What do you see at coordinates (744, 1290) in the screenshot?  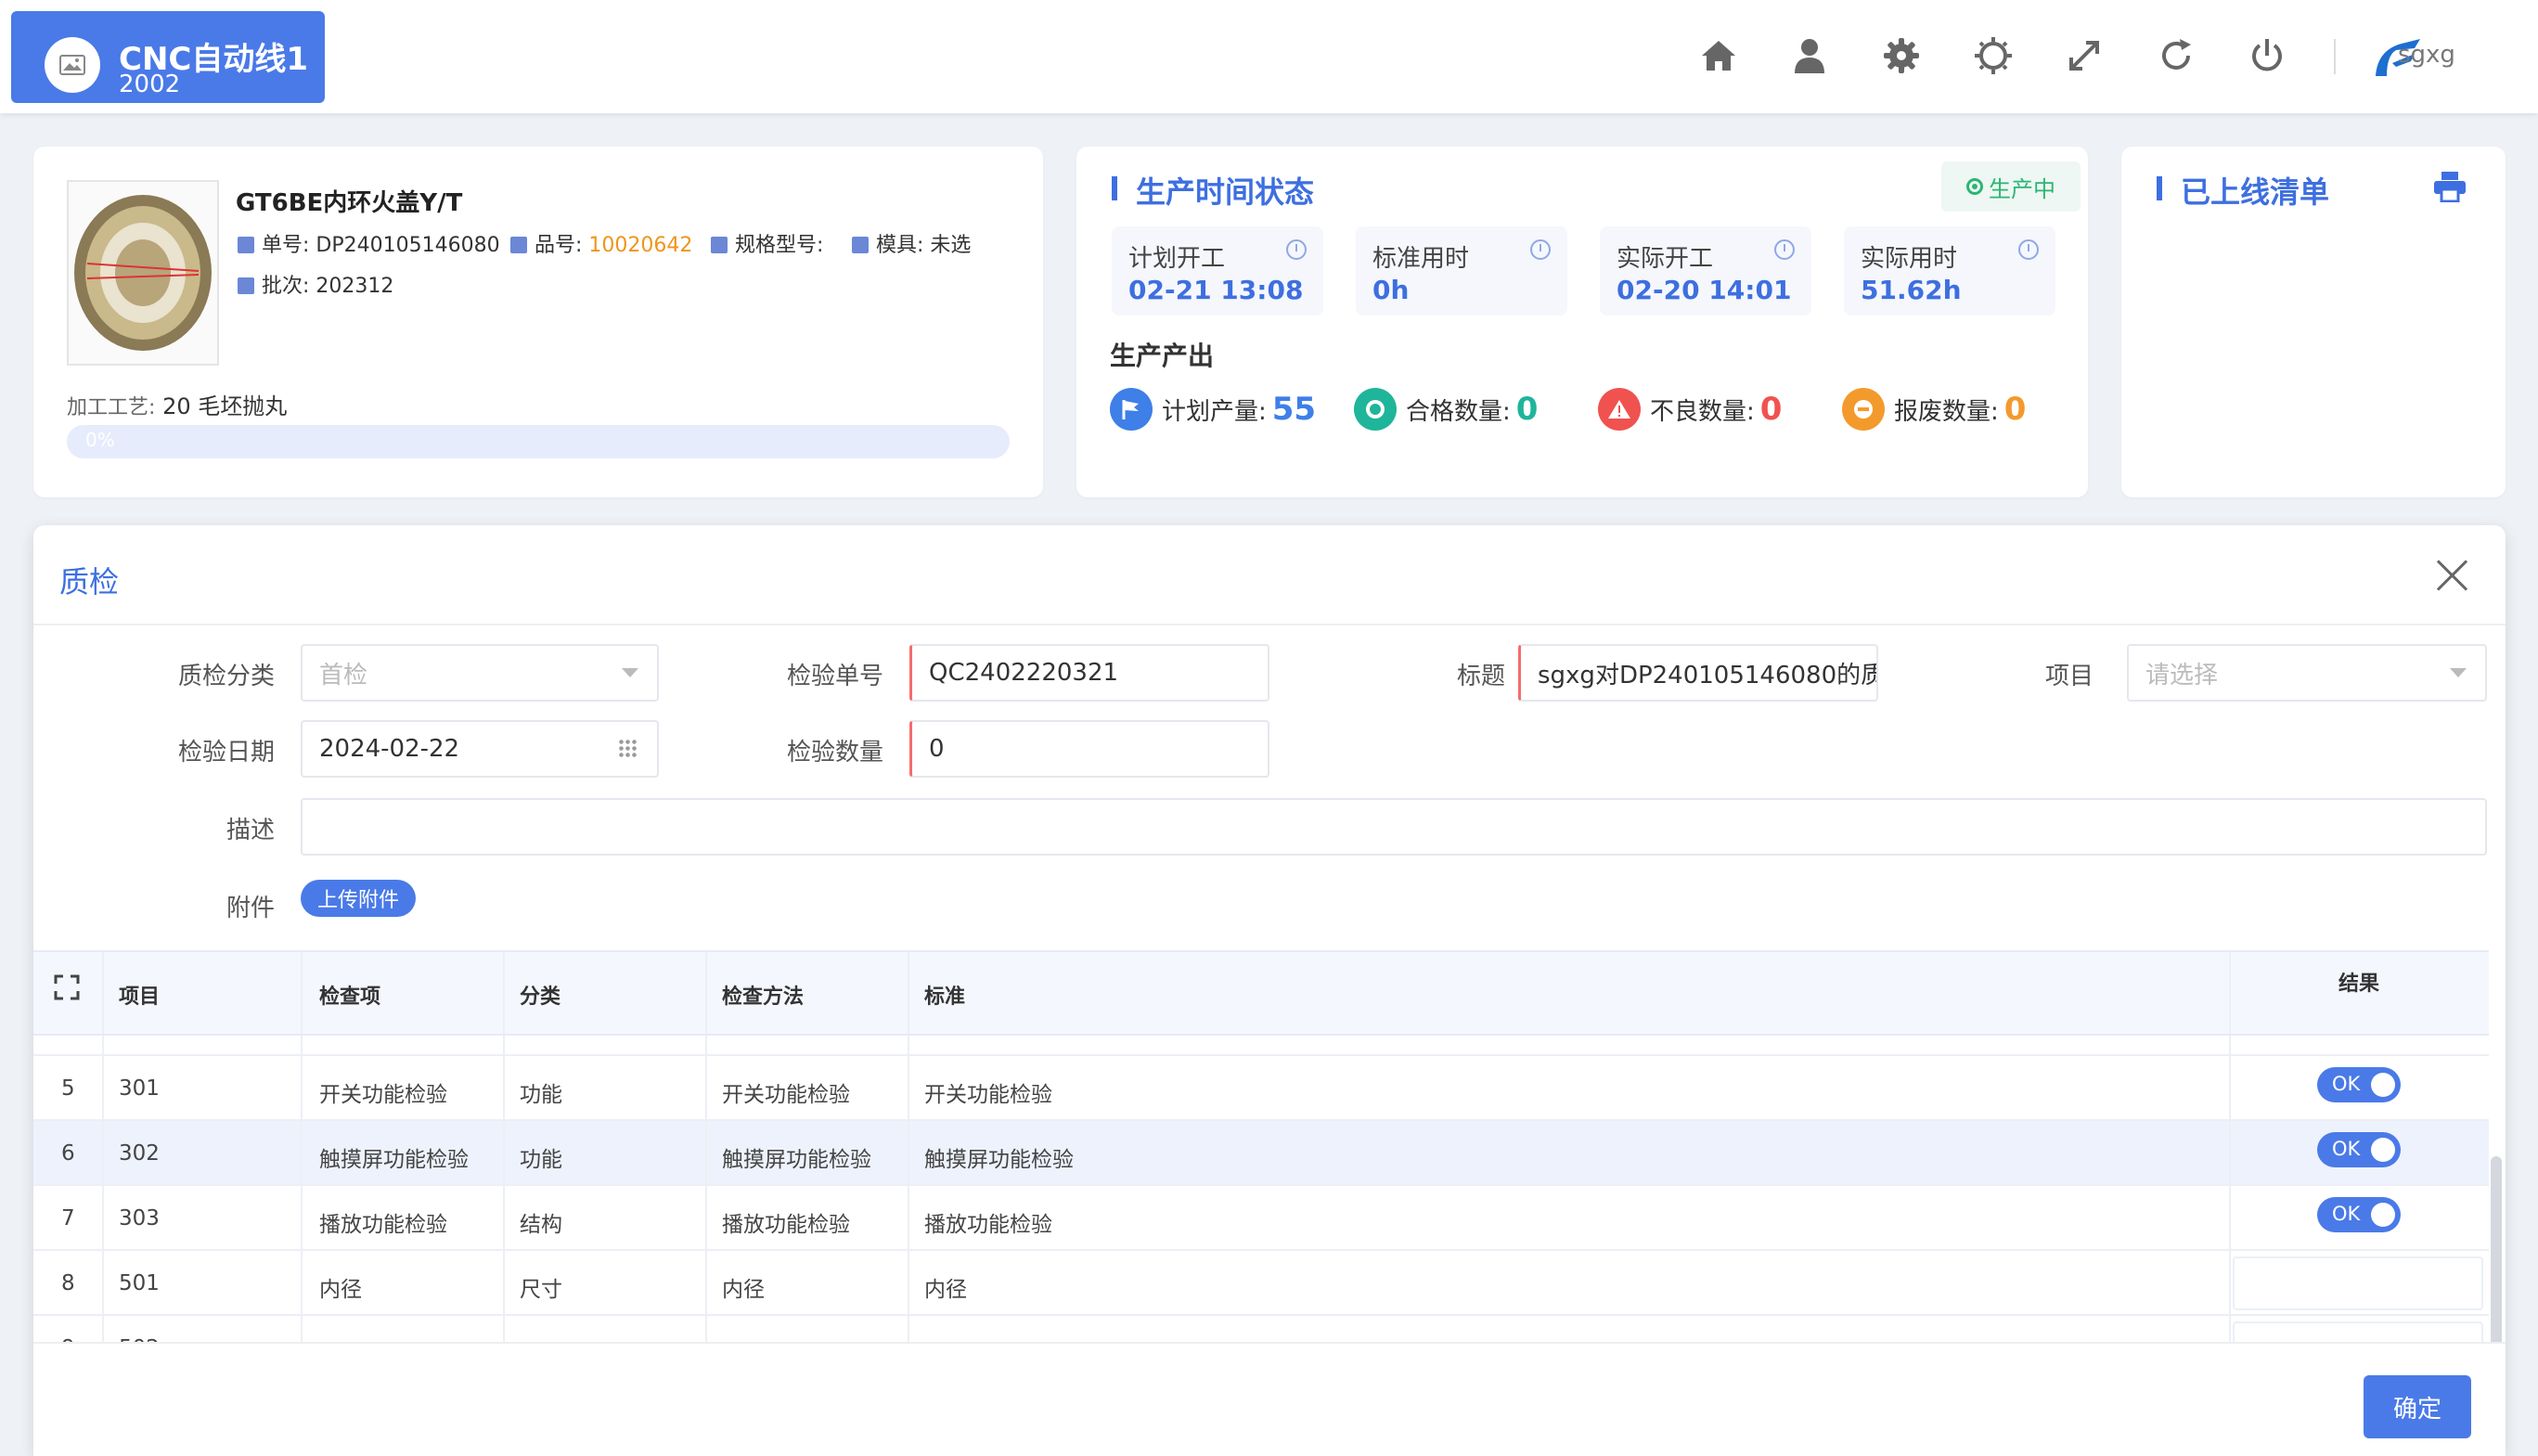 I see `cell-method: 内径` at bounding box center [744, 1290].